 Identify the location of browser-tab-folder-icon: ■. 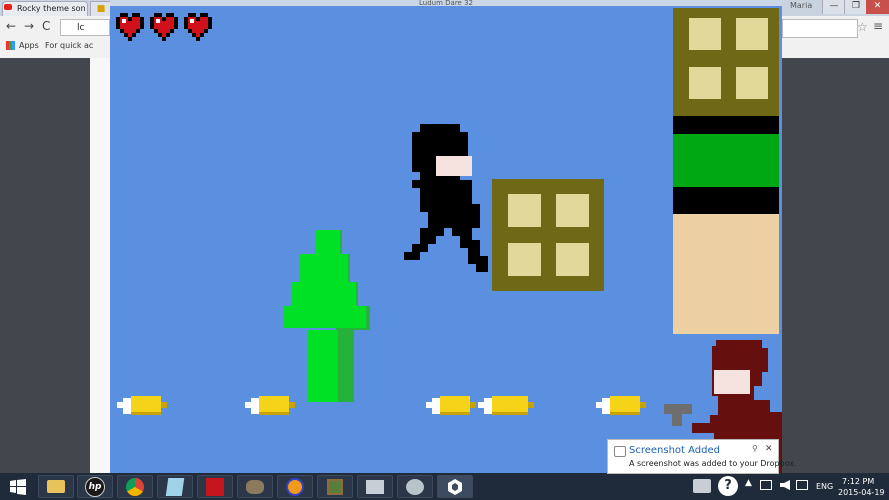
(101, 9).